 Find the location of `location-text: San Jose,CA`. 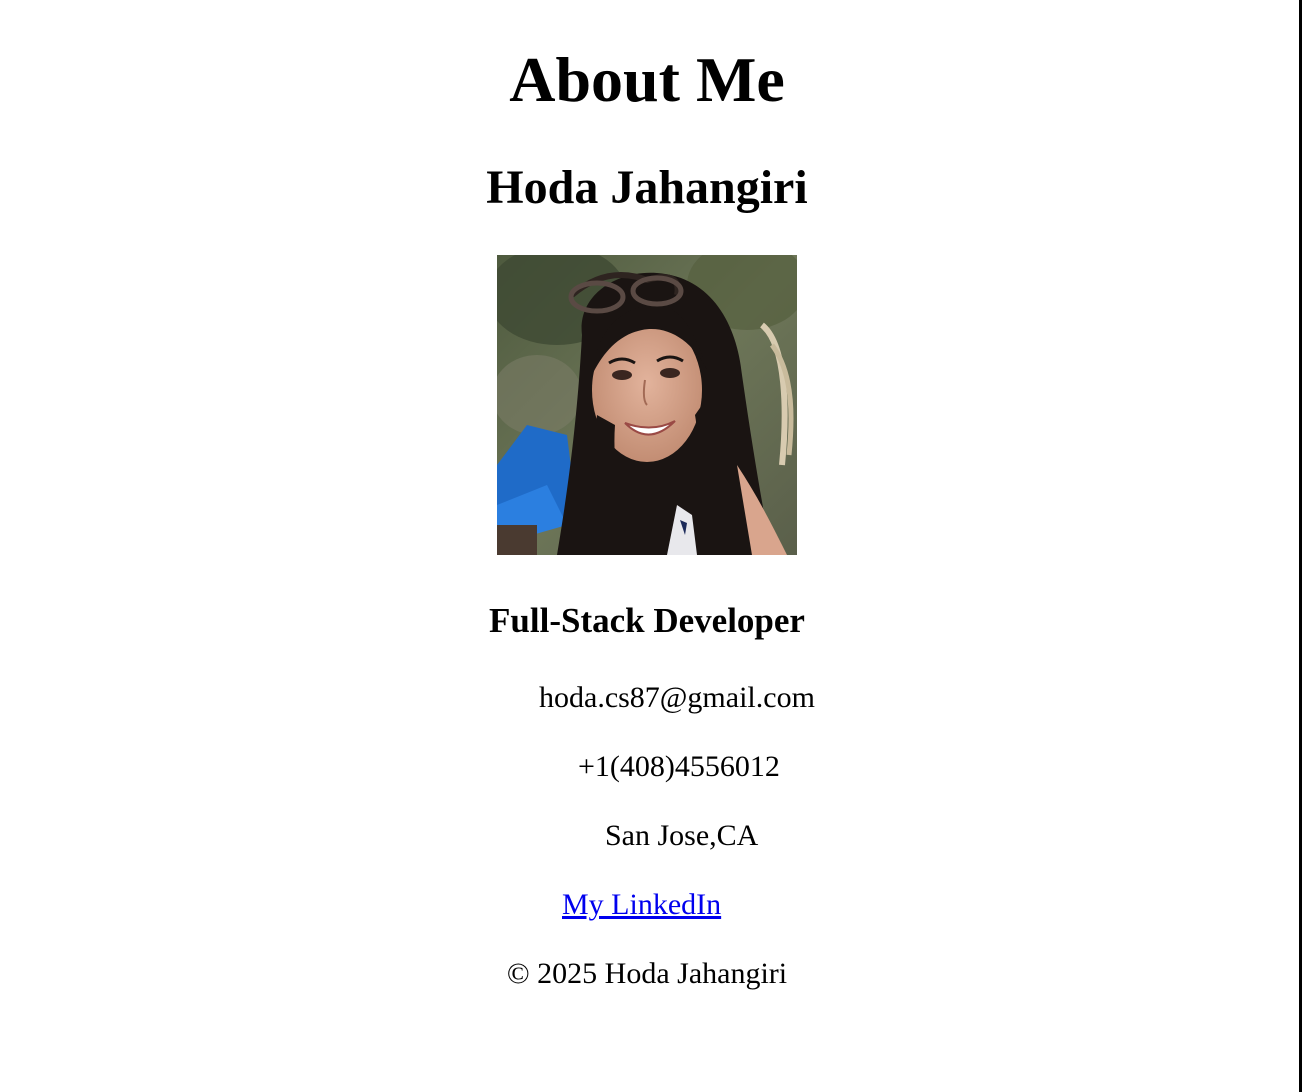

location-text: San Jose,CA is located at coordinates (682, 835).